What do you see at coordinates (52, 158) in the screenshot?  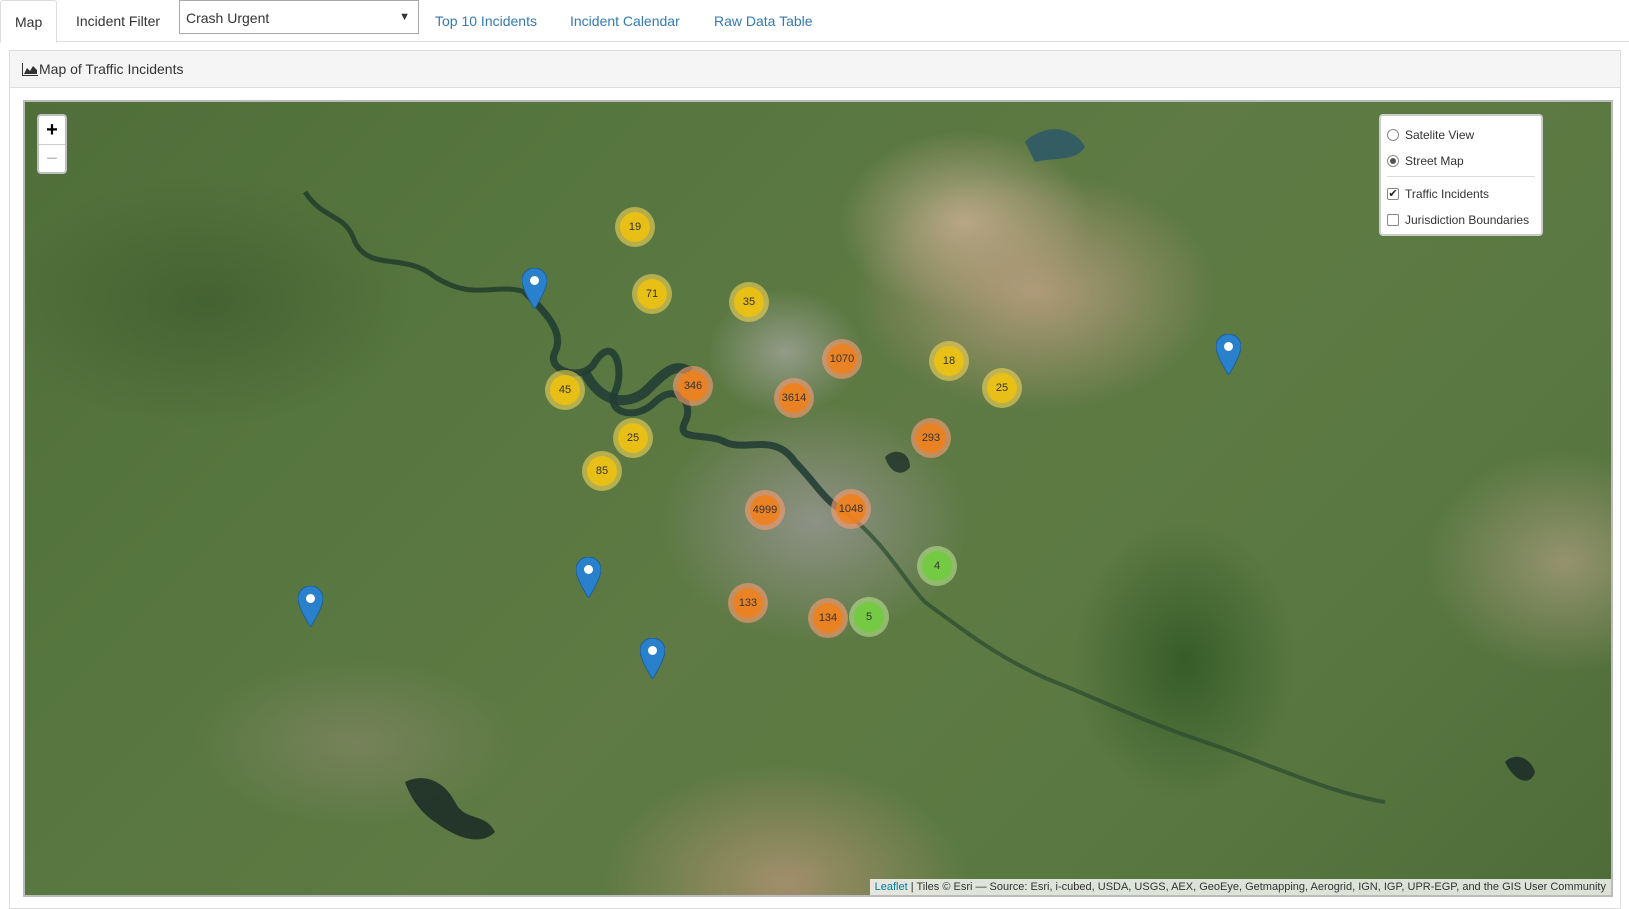 I see `zoom-out-button: −` at bounding box center [52, 158].